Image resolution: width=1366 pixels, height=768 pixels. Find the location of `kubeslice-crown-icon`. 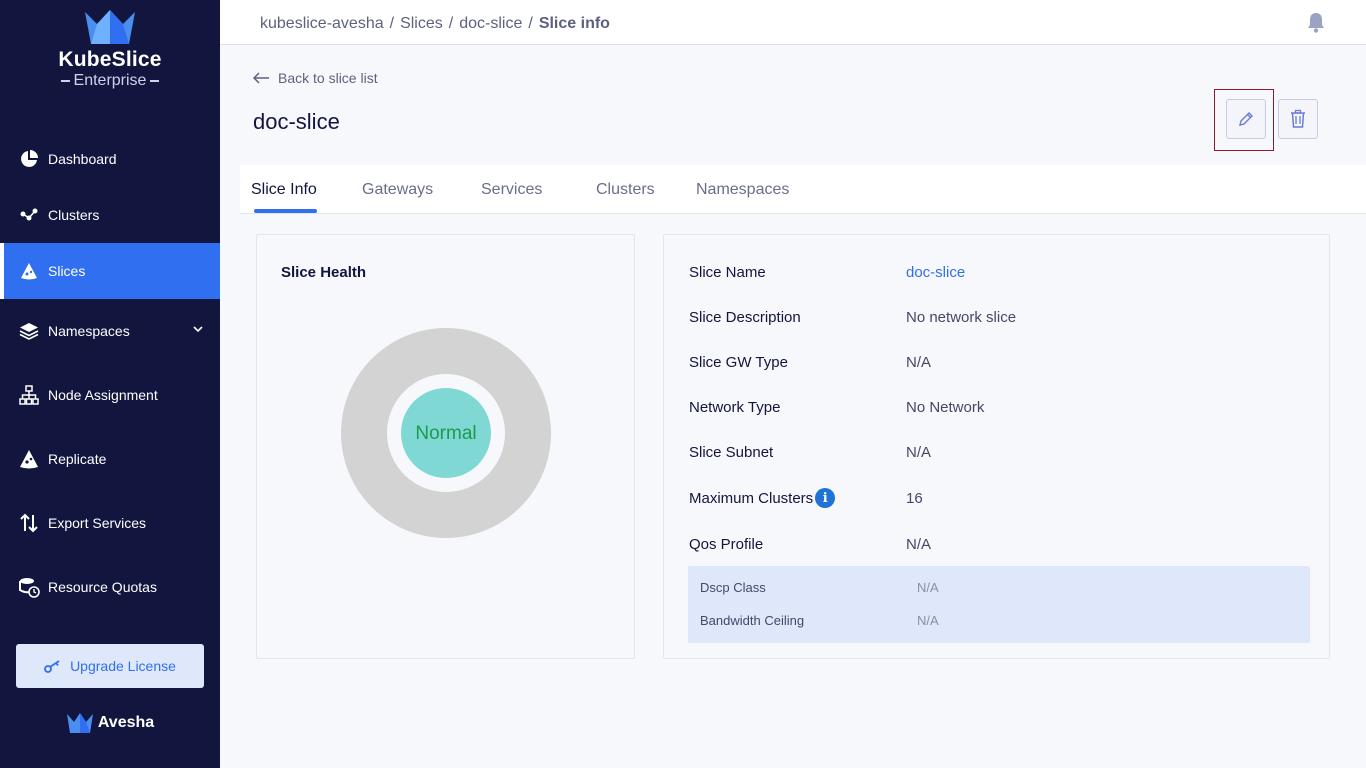

kubeslice-crown-icon is located at coordinates (110, 27).